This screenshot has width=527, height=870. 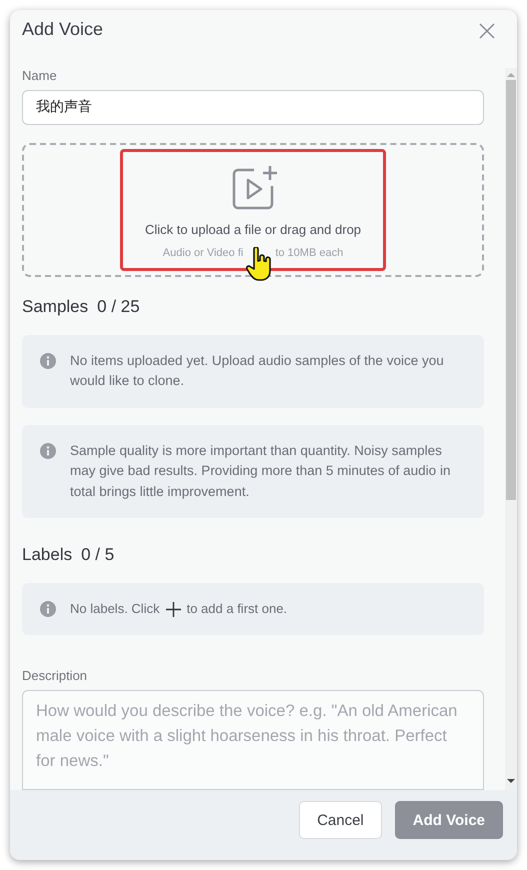 What do you see at coordinates (115, 609) in the screenshot?
I see `note-text: No labels. Click` at bounding box center [115, 609].